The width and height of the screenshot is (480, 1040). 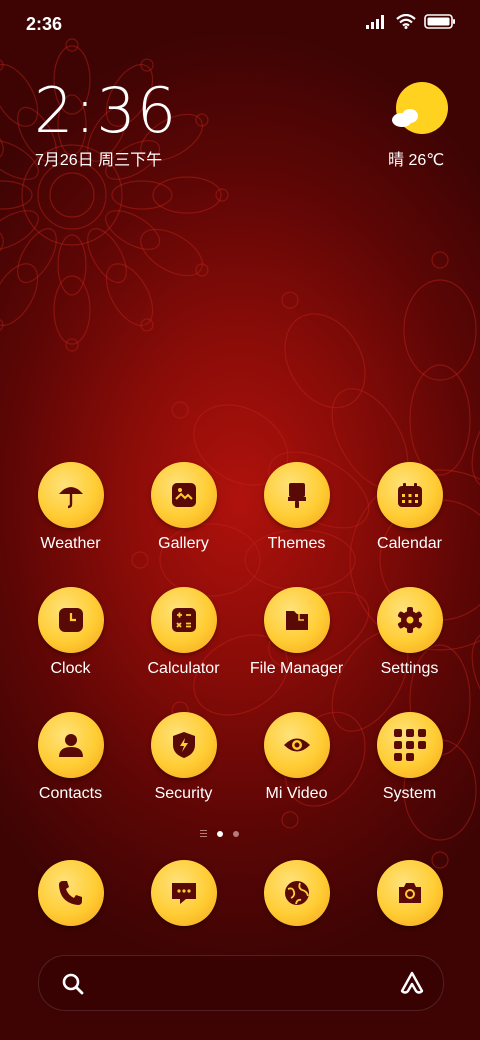 I want to click on dock-messaging, so click(x=183, y=893).